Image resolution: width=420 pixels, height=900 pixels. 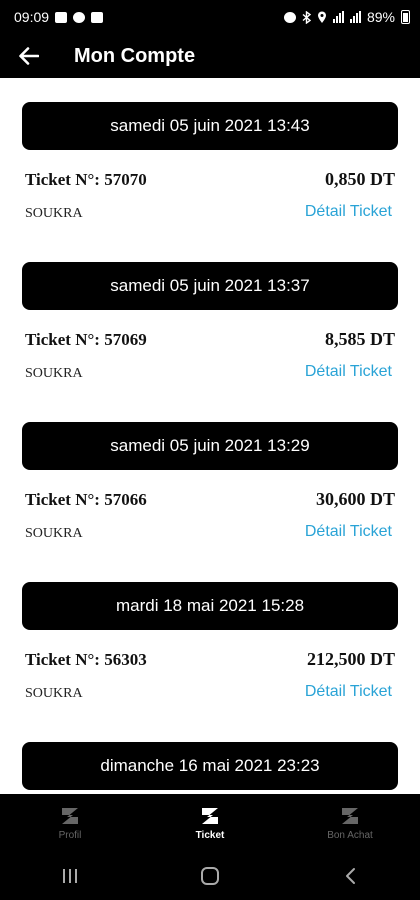 I want to click on ticket-number: Ticket N°: 57069, so click(x=86, y=339).